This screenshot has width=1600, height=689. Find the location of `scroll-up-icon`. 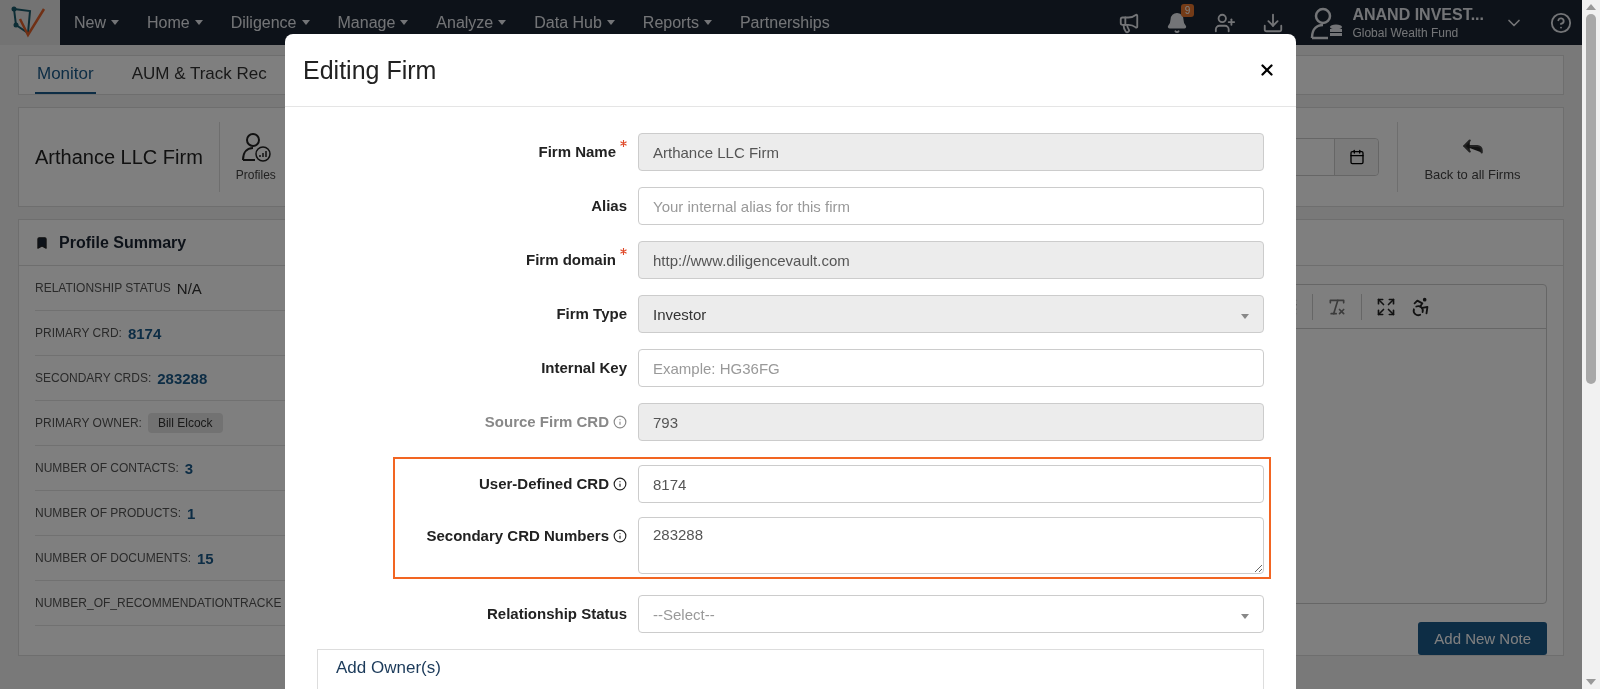

scroll-up-icon is located at coordinates (1591, 7).